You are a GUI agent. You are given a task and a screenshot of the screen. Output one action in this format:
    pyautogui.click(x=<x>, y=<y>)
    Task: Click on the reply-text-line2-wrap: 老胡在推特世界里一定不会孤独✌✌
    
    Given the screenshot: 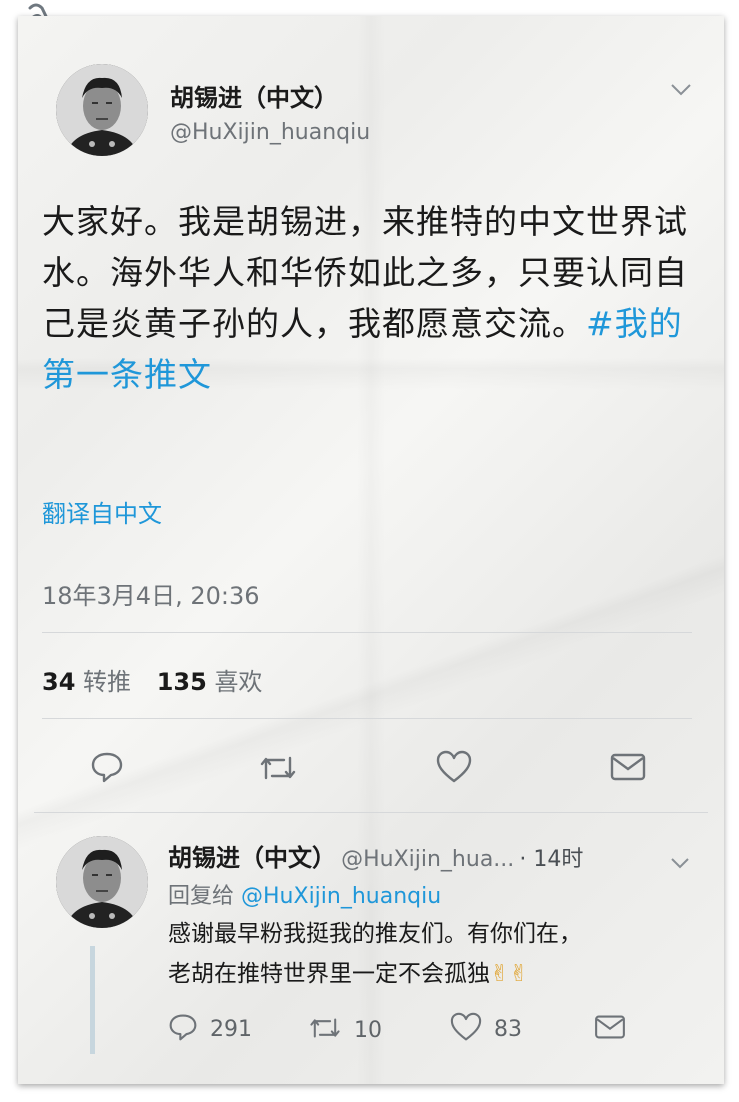 What is the action you would take?
    pyautogui.click(x=438, y=974)
    